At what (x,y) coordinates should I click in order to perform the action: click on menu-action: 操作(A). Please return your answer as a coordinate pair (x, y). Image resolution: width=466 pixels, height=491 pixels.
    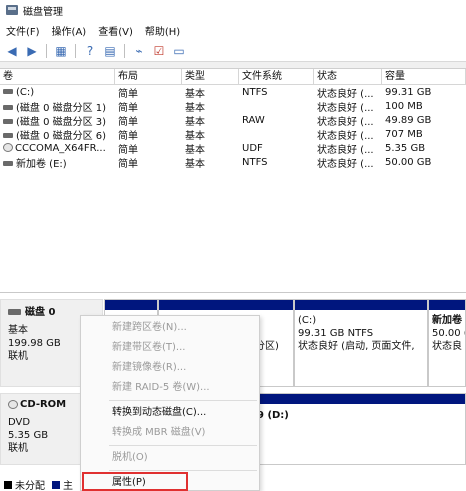
    Looking at the image, I should click on (69, 30).